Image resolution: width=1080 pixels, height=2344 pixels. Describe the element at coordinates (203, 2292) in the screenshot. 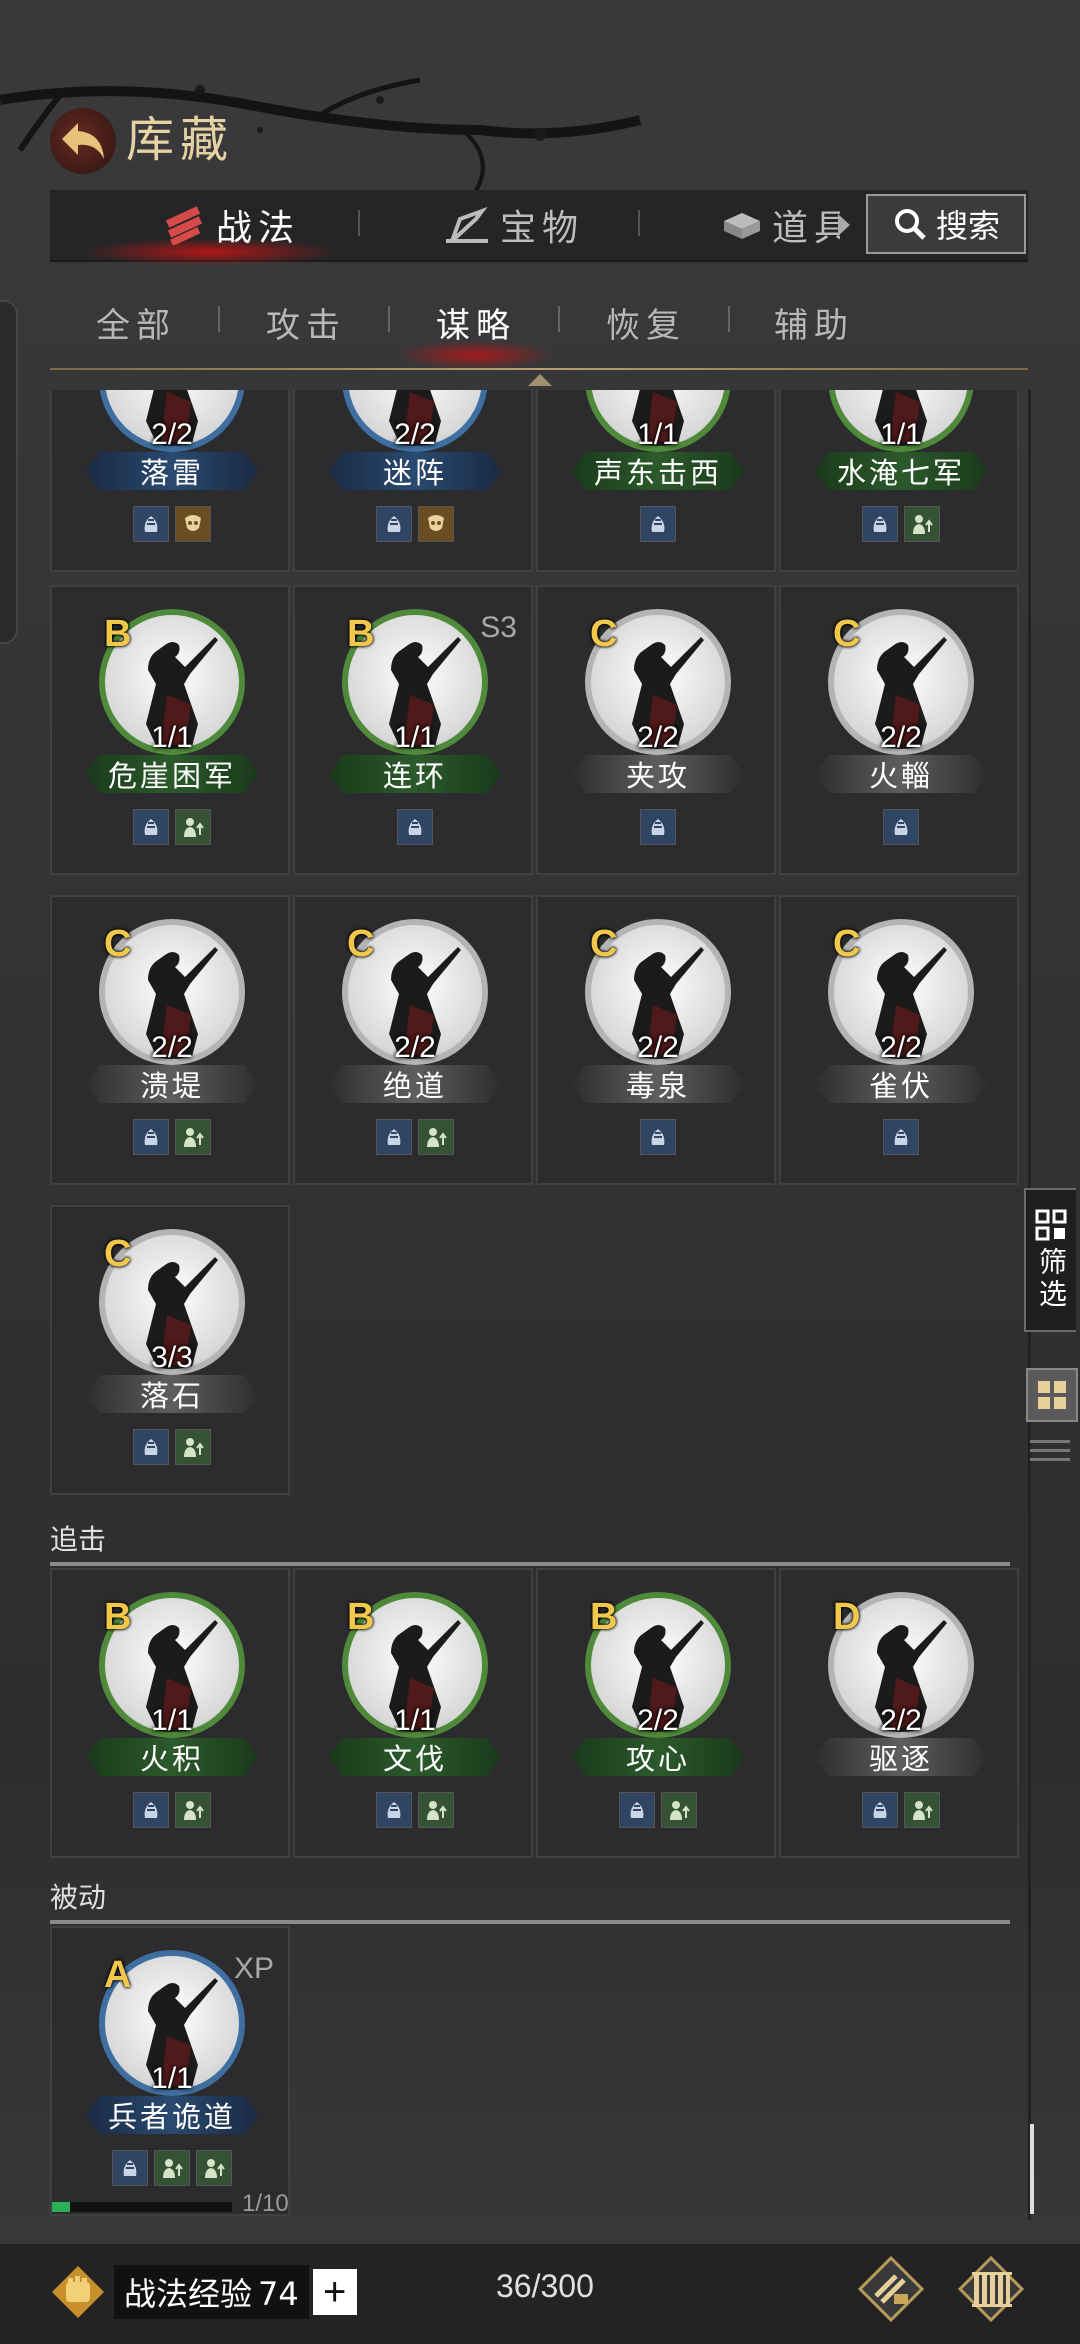

I see `tactic-exp: 战法经验 74 +` at that location.